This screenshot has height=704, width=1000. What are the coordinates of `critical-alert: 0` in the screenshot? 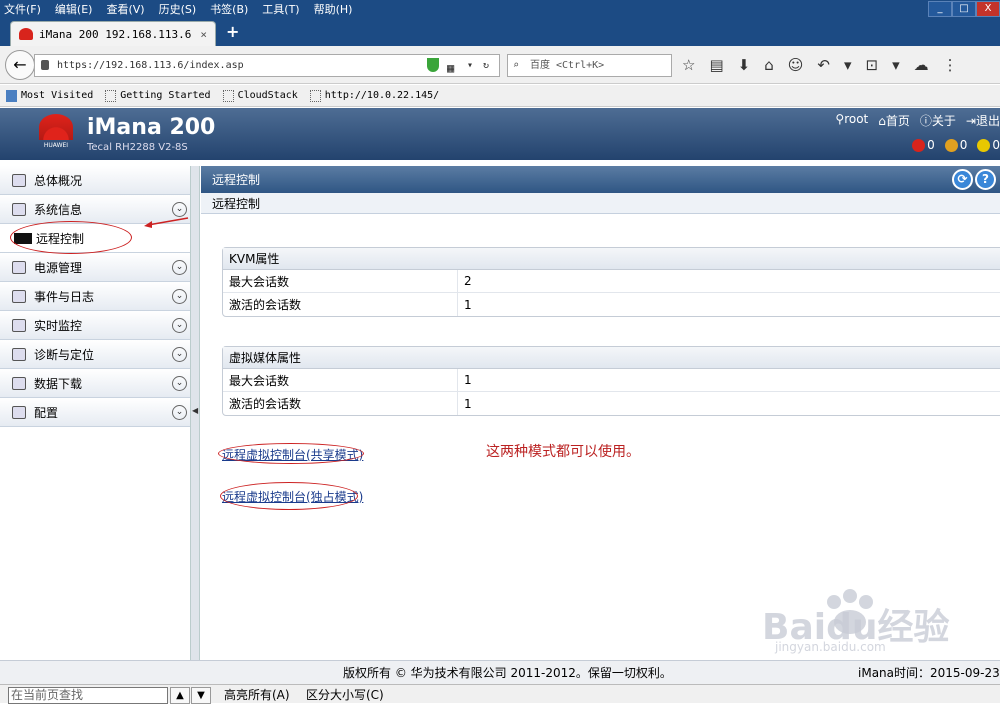 It's located at (923, 145).